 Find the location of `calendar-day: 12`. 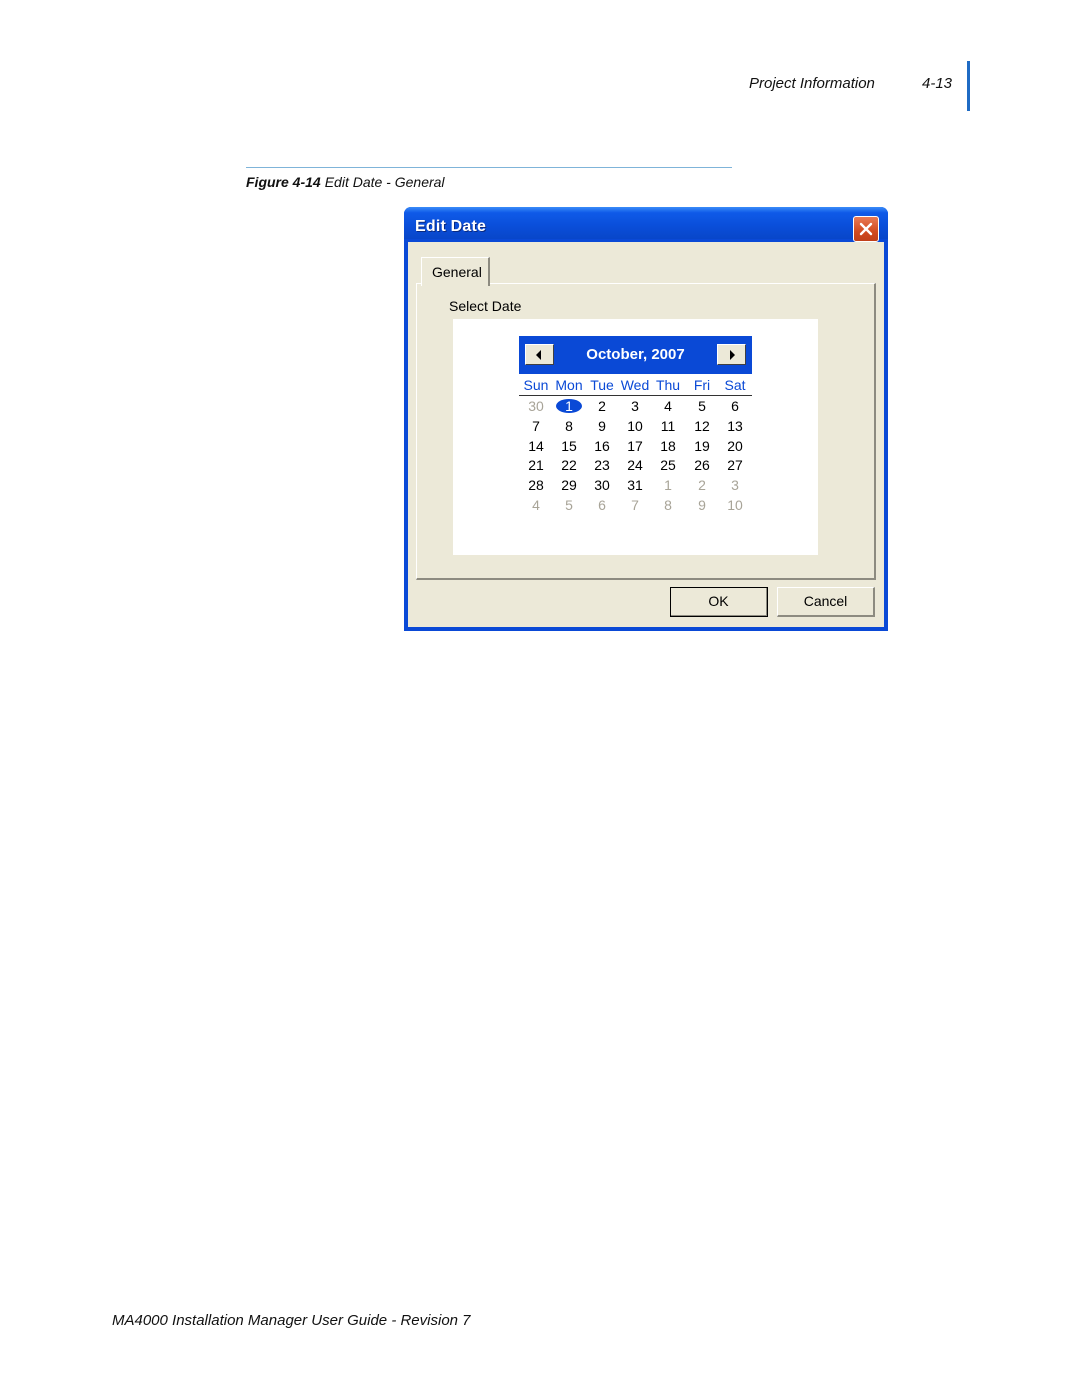

calendar-day: 12 is located at coordinates (702, 426).